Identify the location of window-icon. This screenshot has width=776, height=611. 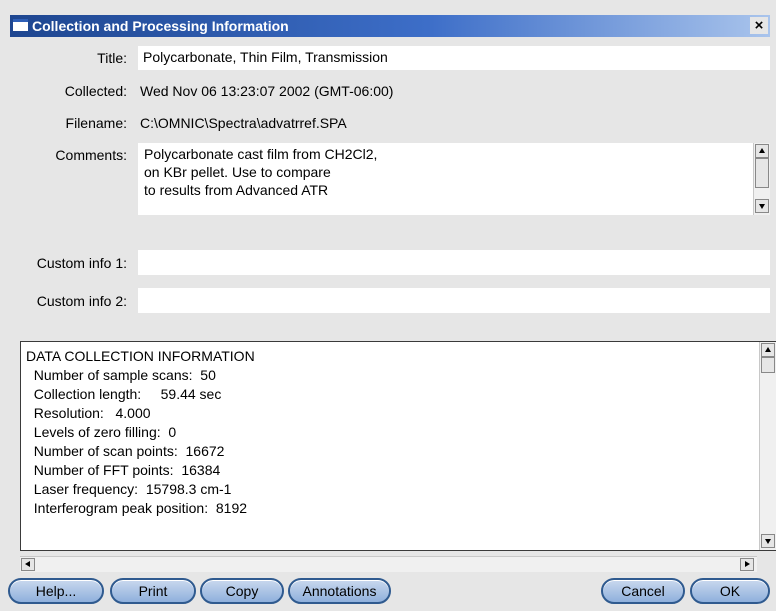
(20, 25).